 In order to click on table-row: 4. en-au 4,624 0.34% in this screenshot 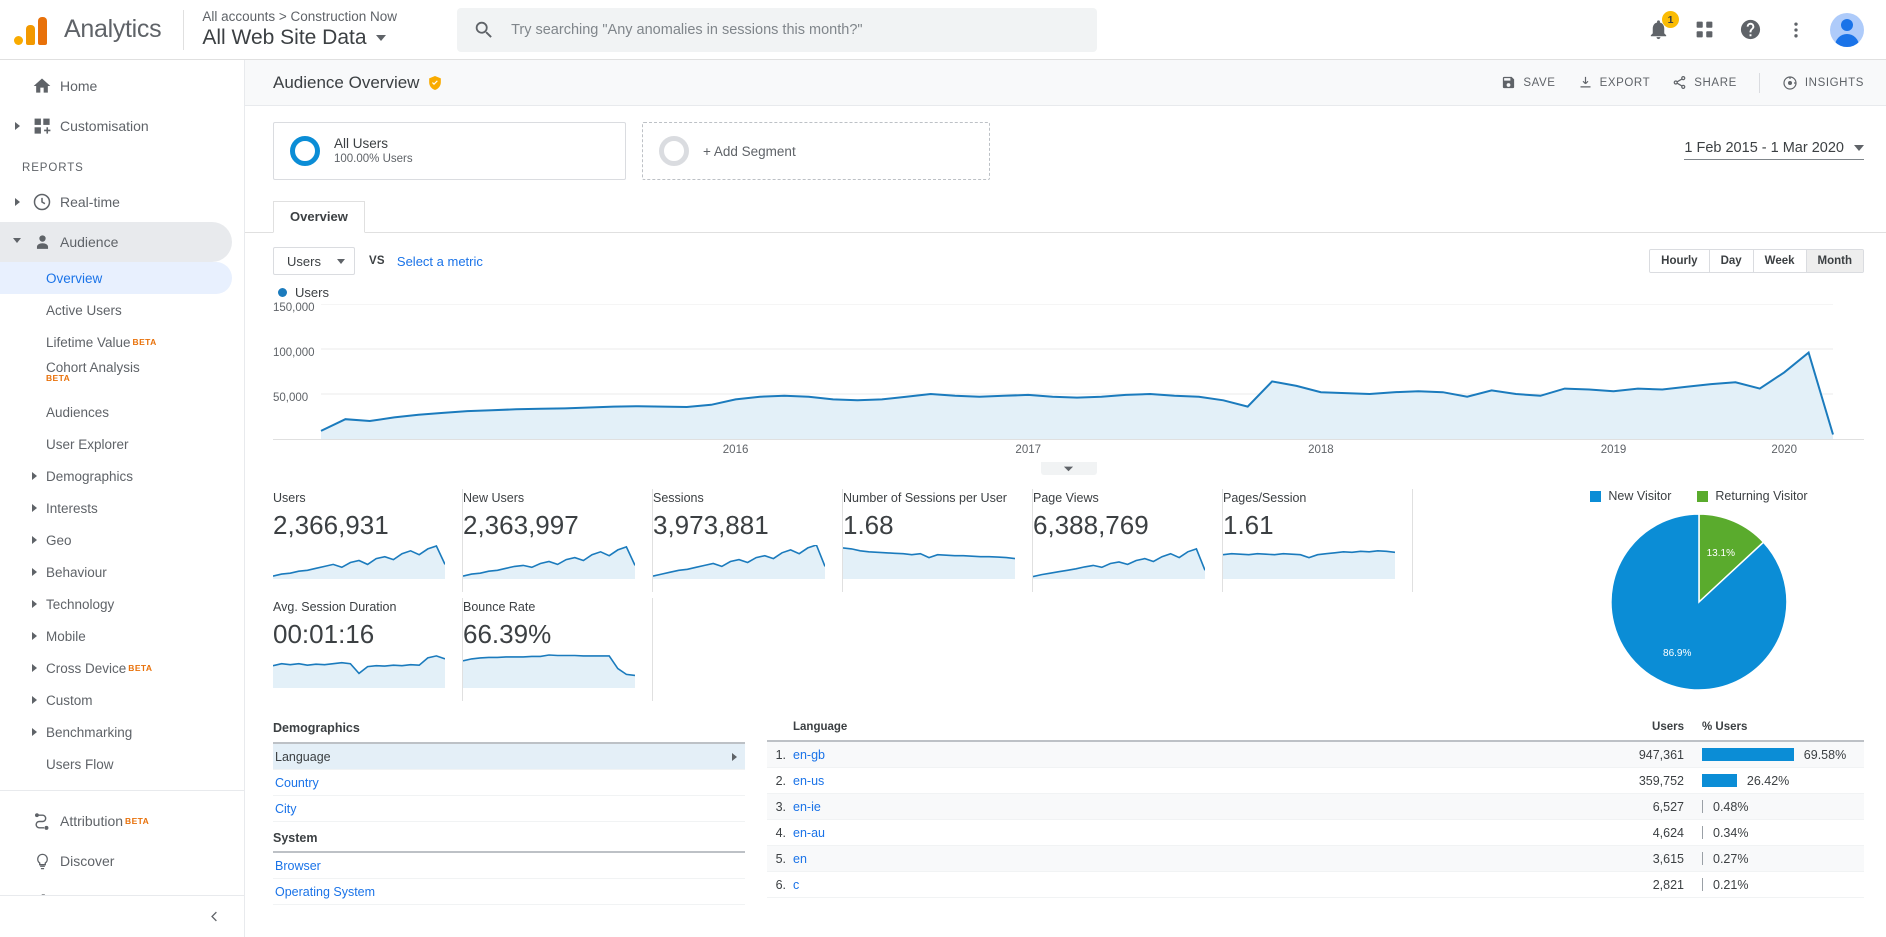, I will do `click(1315, 833)`.